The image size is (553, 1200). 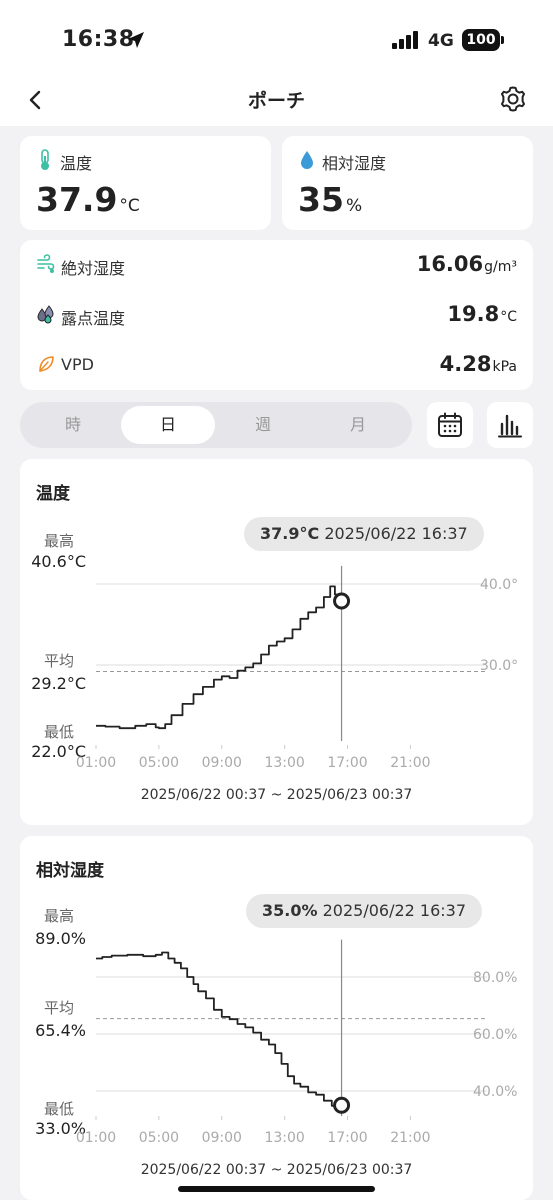 I want to click on gear-icon, so click(x=513, y=99).